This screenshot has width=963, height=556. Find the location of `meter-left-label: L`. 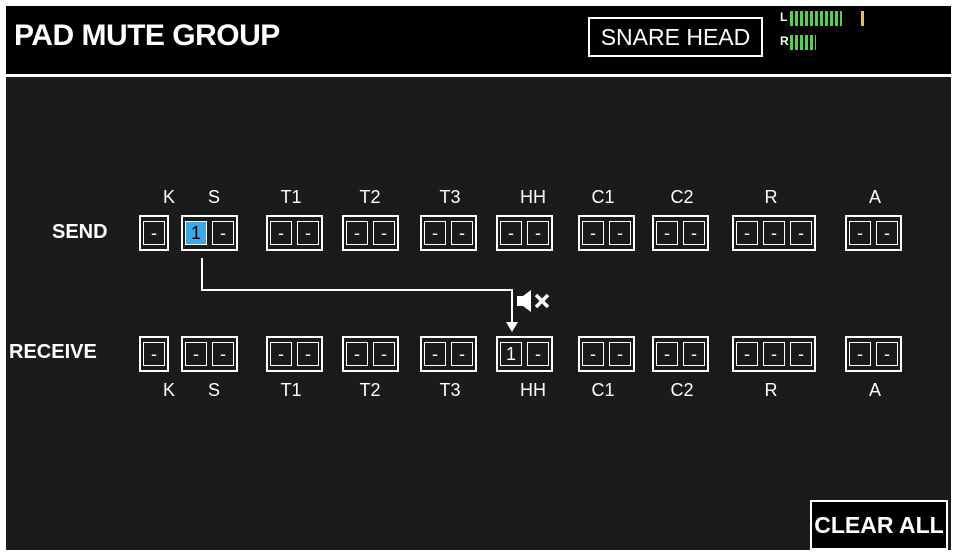

meter-left-label: L is located at coordinates (784, 17).